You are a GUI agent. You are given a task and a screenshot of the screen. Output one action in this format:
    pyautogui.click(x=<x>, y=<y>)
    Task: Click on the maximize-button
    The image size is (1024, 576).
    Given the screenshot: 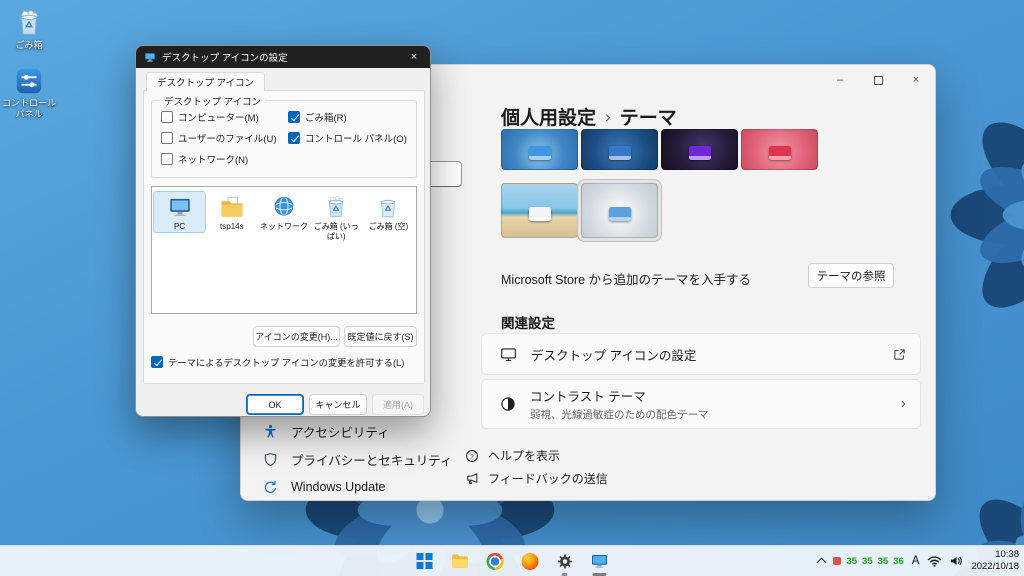 What is the action you would take?
    pyautogui.click(x=878, y=80)
    